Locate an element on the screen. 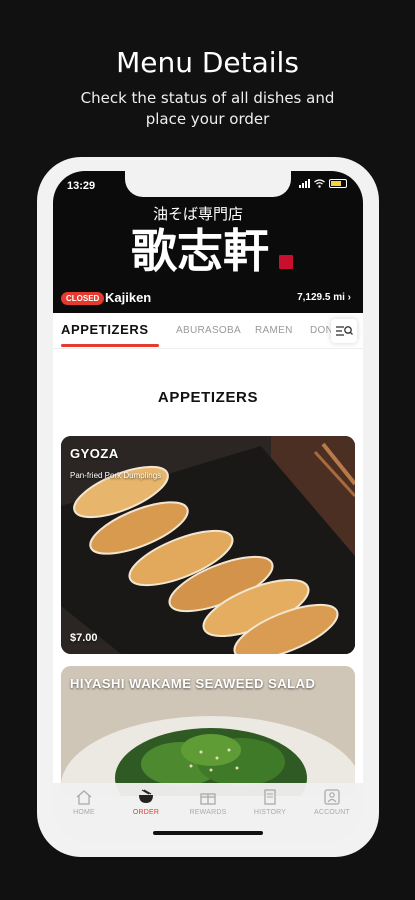 This screenshot has height=900, width=415. signal-icon is located at coordinates (304, 183).